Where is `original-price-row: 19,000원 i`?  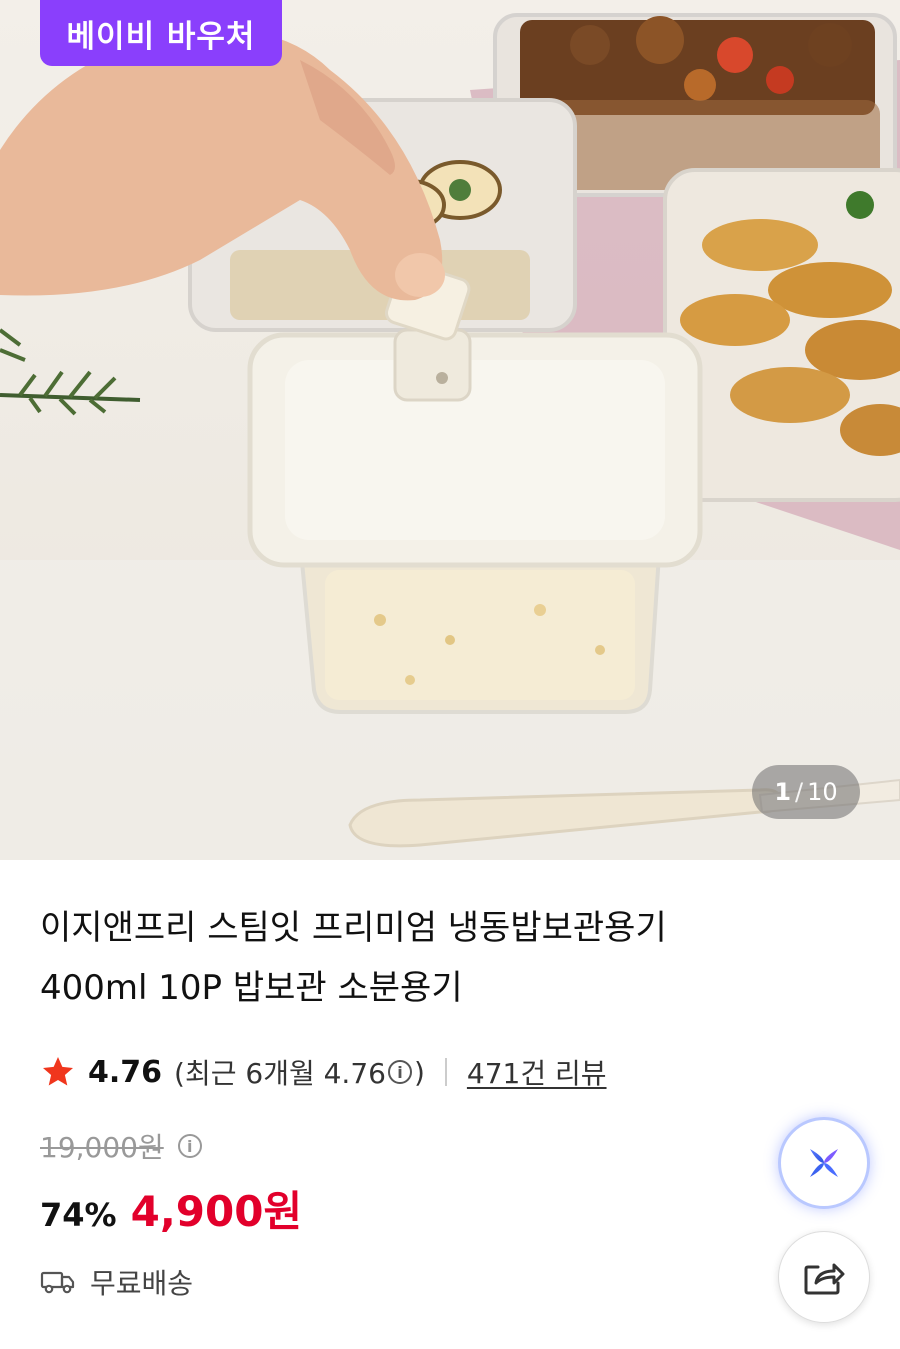 original-price-row: 19,000원 i is located at coordinates (122, 1146).